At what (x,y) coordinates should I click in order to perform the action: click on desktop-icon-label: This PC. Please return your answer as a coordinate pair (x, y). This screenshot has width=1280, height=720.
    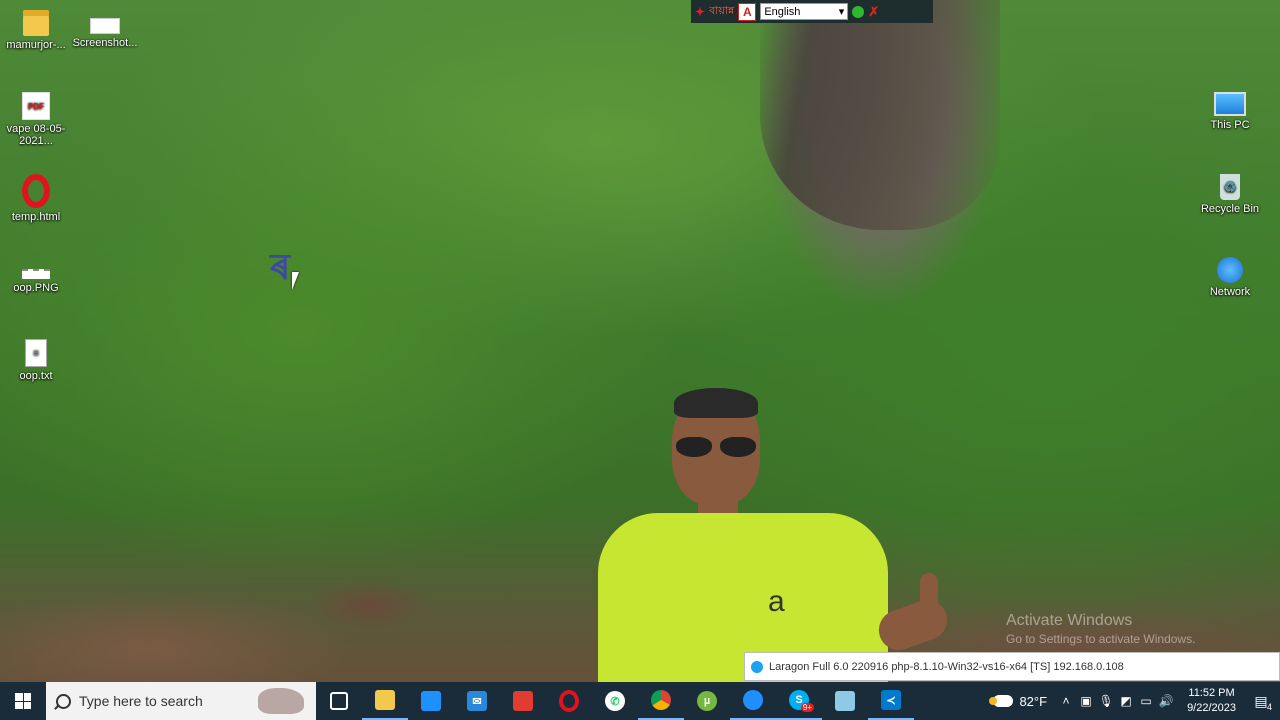
    Looking at the image, I should click on (1230, 125).